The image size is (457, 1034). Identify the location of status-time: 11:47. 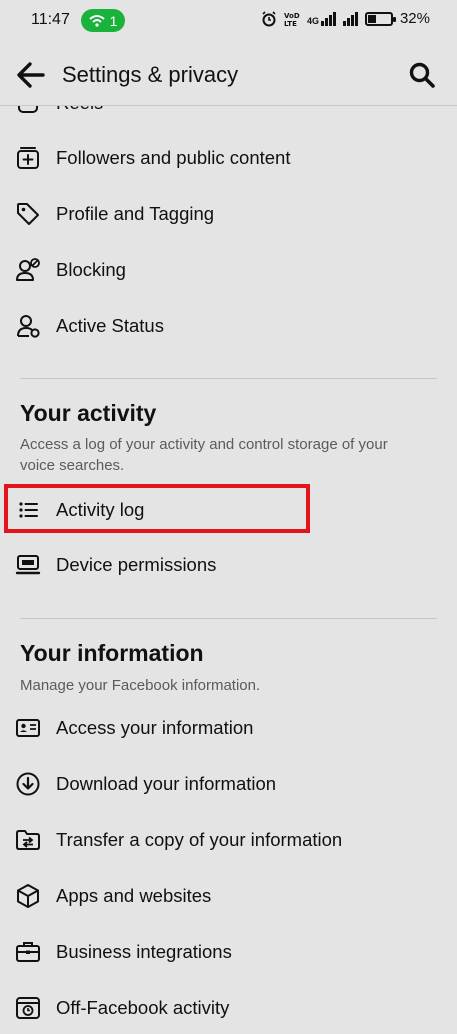
(50, 19).